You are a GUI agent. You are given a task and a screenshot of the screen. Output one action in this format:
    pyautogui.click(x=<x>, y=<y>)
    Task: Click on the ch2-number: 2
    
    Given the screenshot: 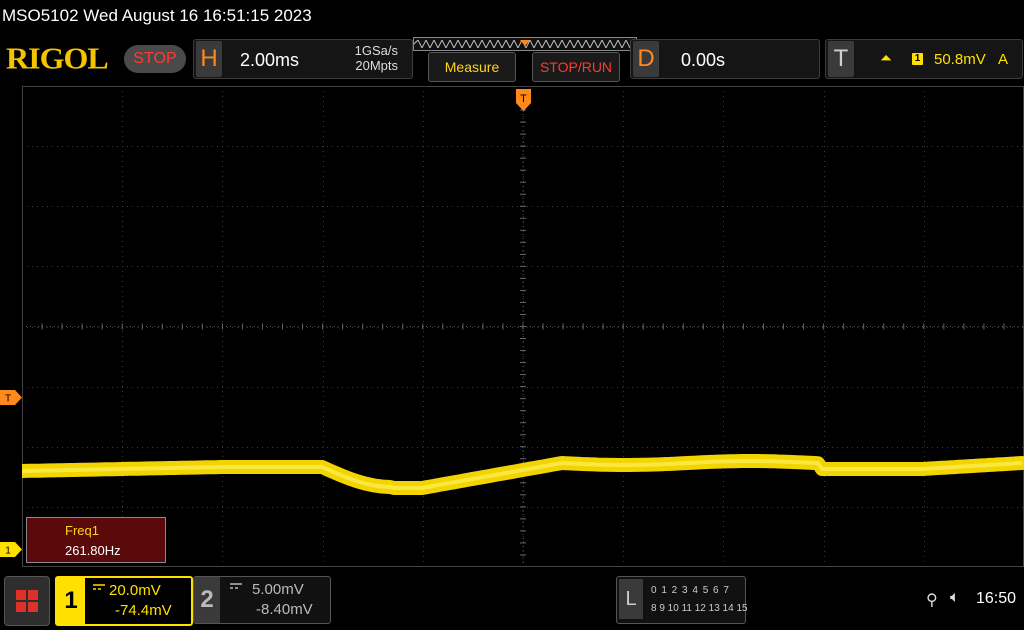 What is the action you would take?
    pyautogui.click(x=207, y=600)
    